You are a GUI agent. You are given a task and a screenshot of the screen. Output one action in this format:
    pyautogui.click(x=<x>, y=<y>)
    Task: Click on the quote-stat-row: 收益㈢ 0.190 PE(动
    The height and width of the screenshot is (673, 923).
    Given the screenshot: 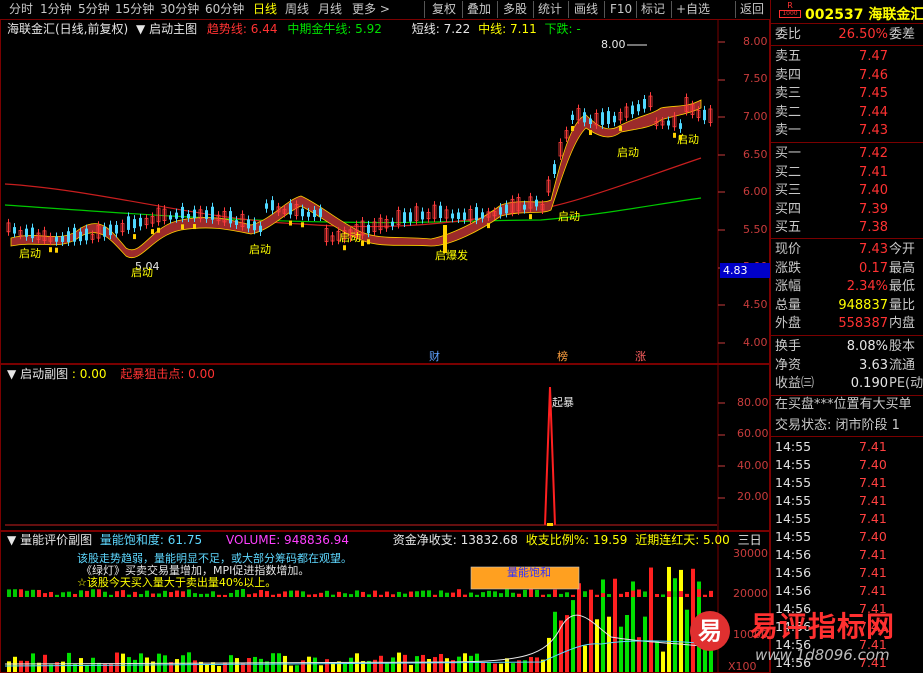 What is the action you would take?
    pyautogui.click(x=849, y=384)
    